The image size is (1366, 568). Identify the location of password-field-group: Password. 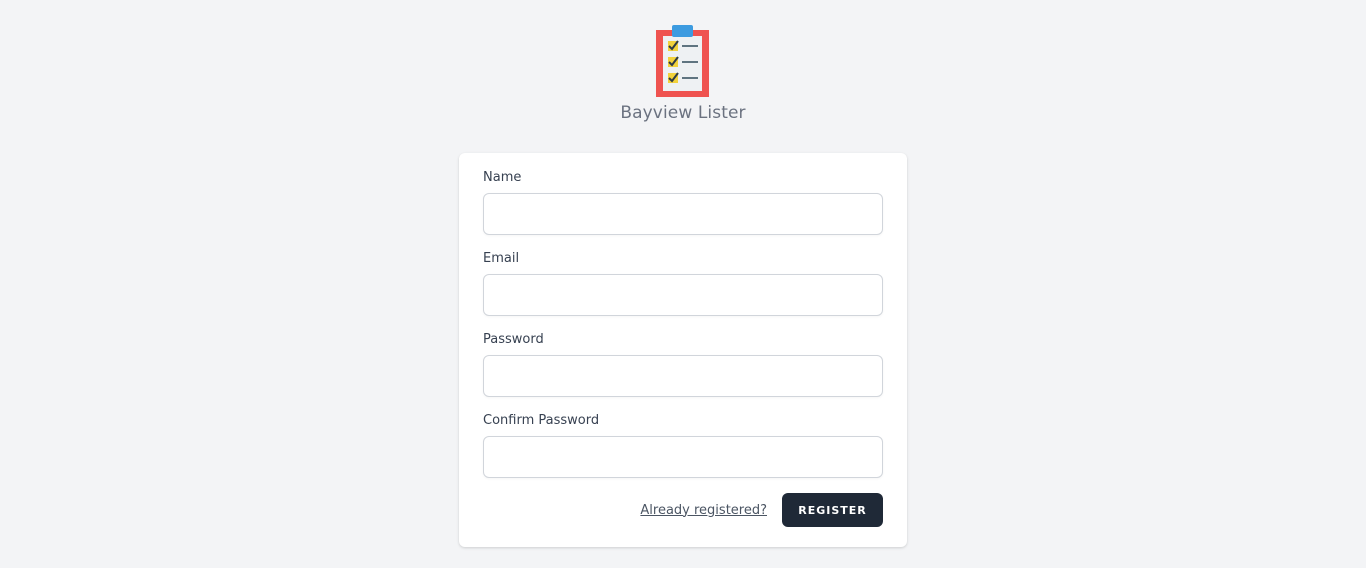
(683, 364).